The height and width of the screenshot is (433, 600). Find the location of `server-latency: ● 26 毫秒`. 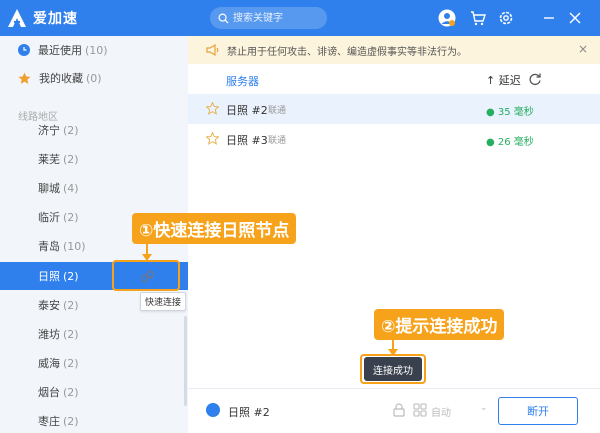

server-latency: ● 26 毫秒 is located at coordinates (510, 142).